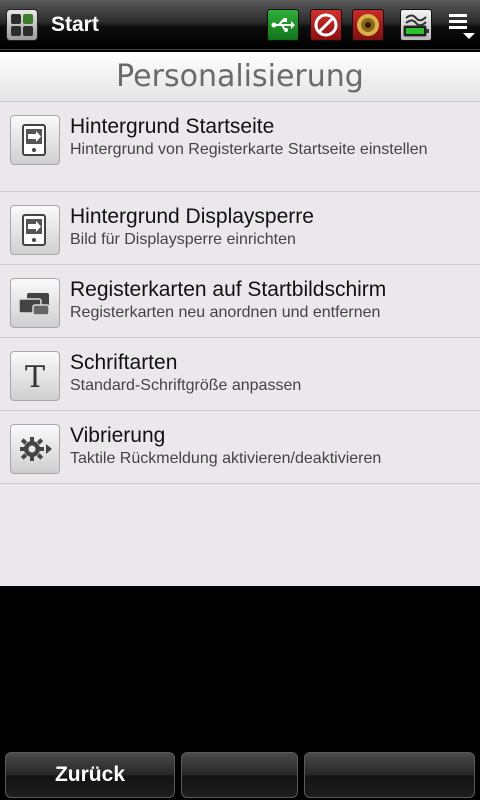 This screenshot has width=480, height=800. What do you see at coordinates (35, 449) in the screenshot?
I see `vibration-gear-icon` at bounding box center [35, 449].